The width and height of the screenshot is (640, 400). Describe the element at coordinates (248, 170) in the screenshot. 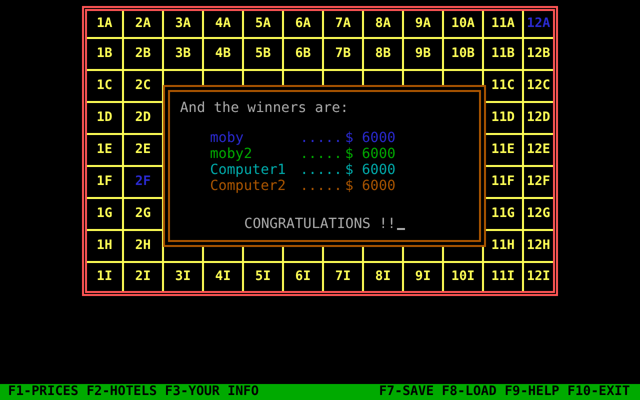

I see `player-name: Computer1` at that location.